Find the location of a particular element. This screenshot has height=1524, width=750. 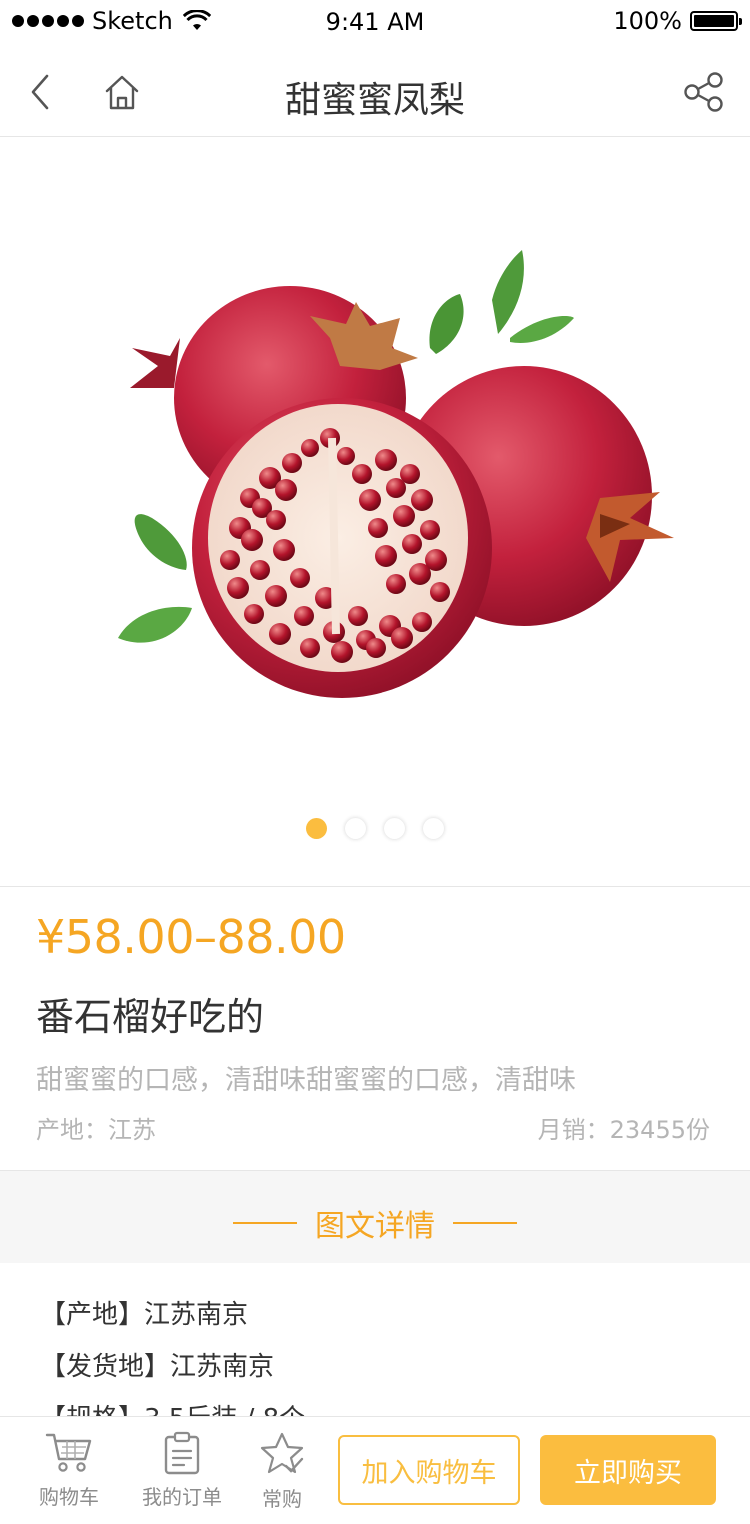

bottom-action-bar: 购物车 我的订单 常购 加入购物车 立即购买 is located at coordinates (375, 1470).